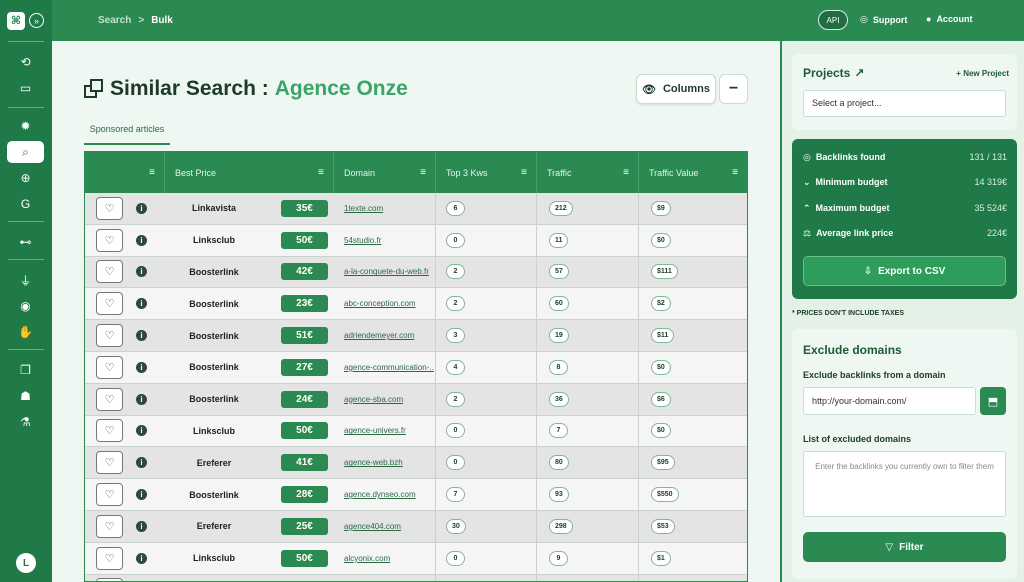 The width and height of the screenshot is (1024, 582). Describe the element at coordinates (904, 271) in the screenshot. I see `export-csv-button: ⇩ Export to CSV` at that location.